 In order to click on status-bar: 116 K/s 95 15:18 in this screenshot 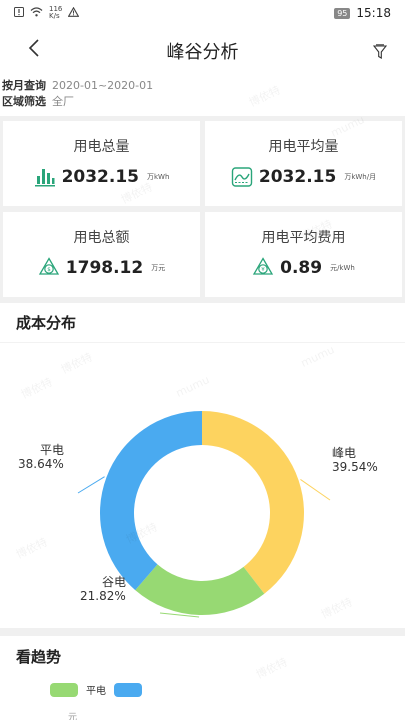, I will do `click(202, 13)`.